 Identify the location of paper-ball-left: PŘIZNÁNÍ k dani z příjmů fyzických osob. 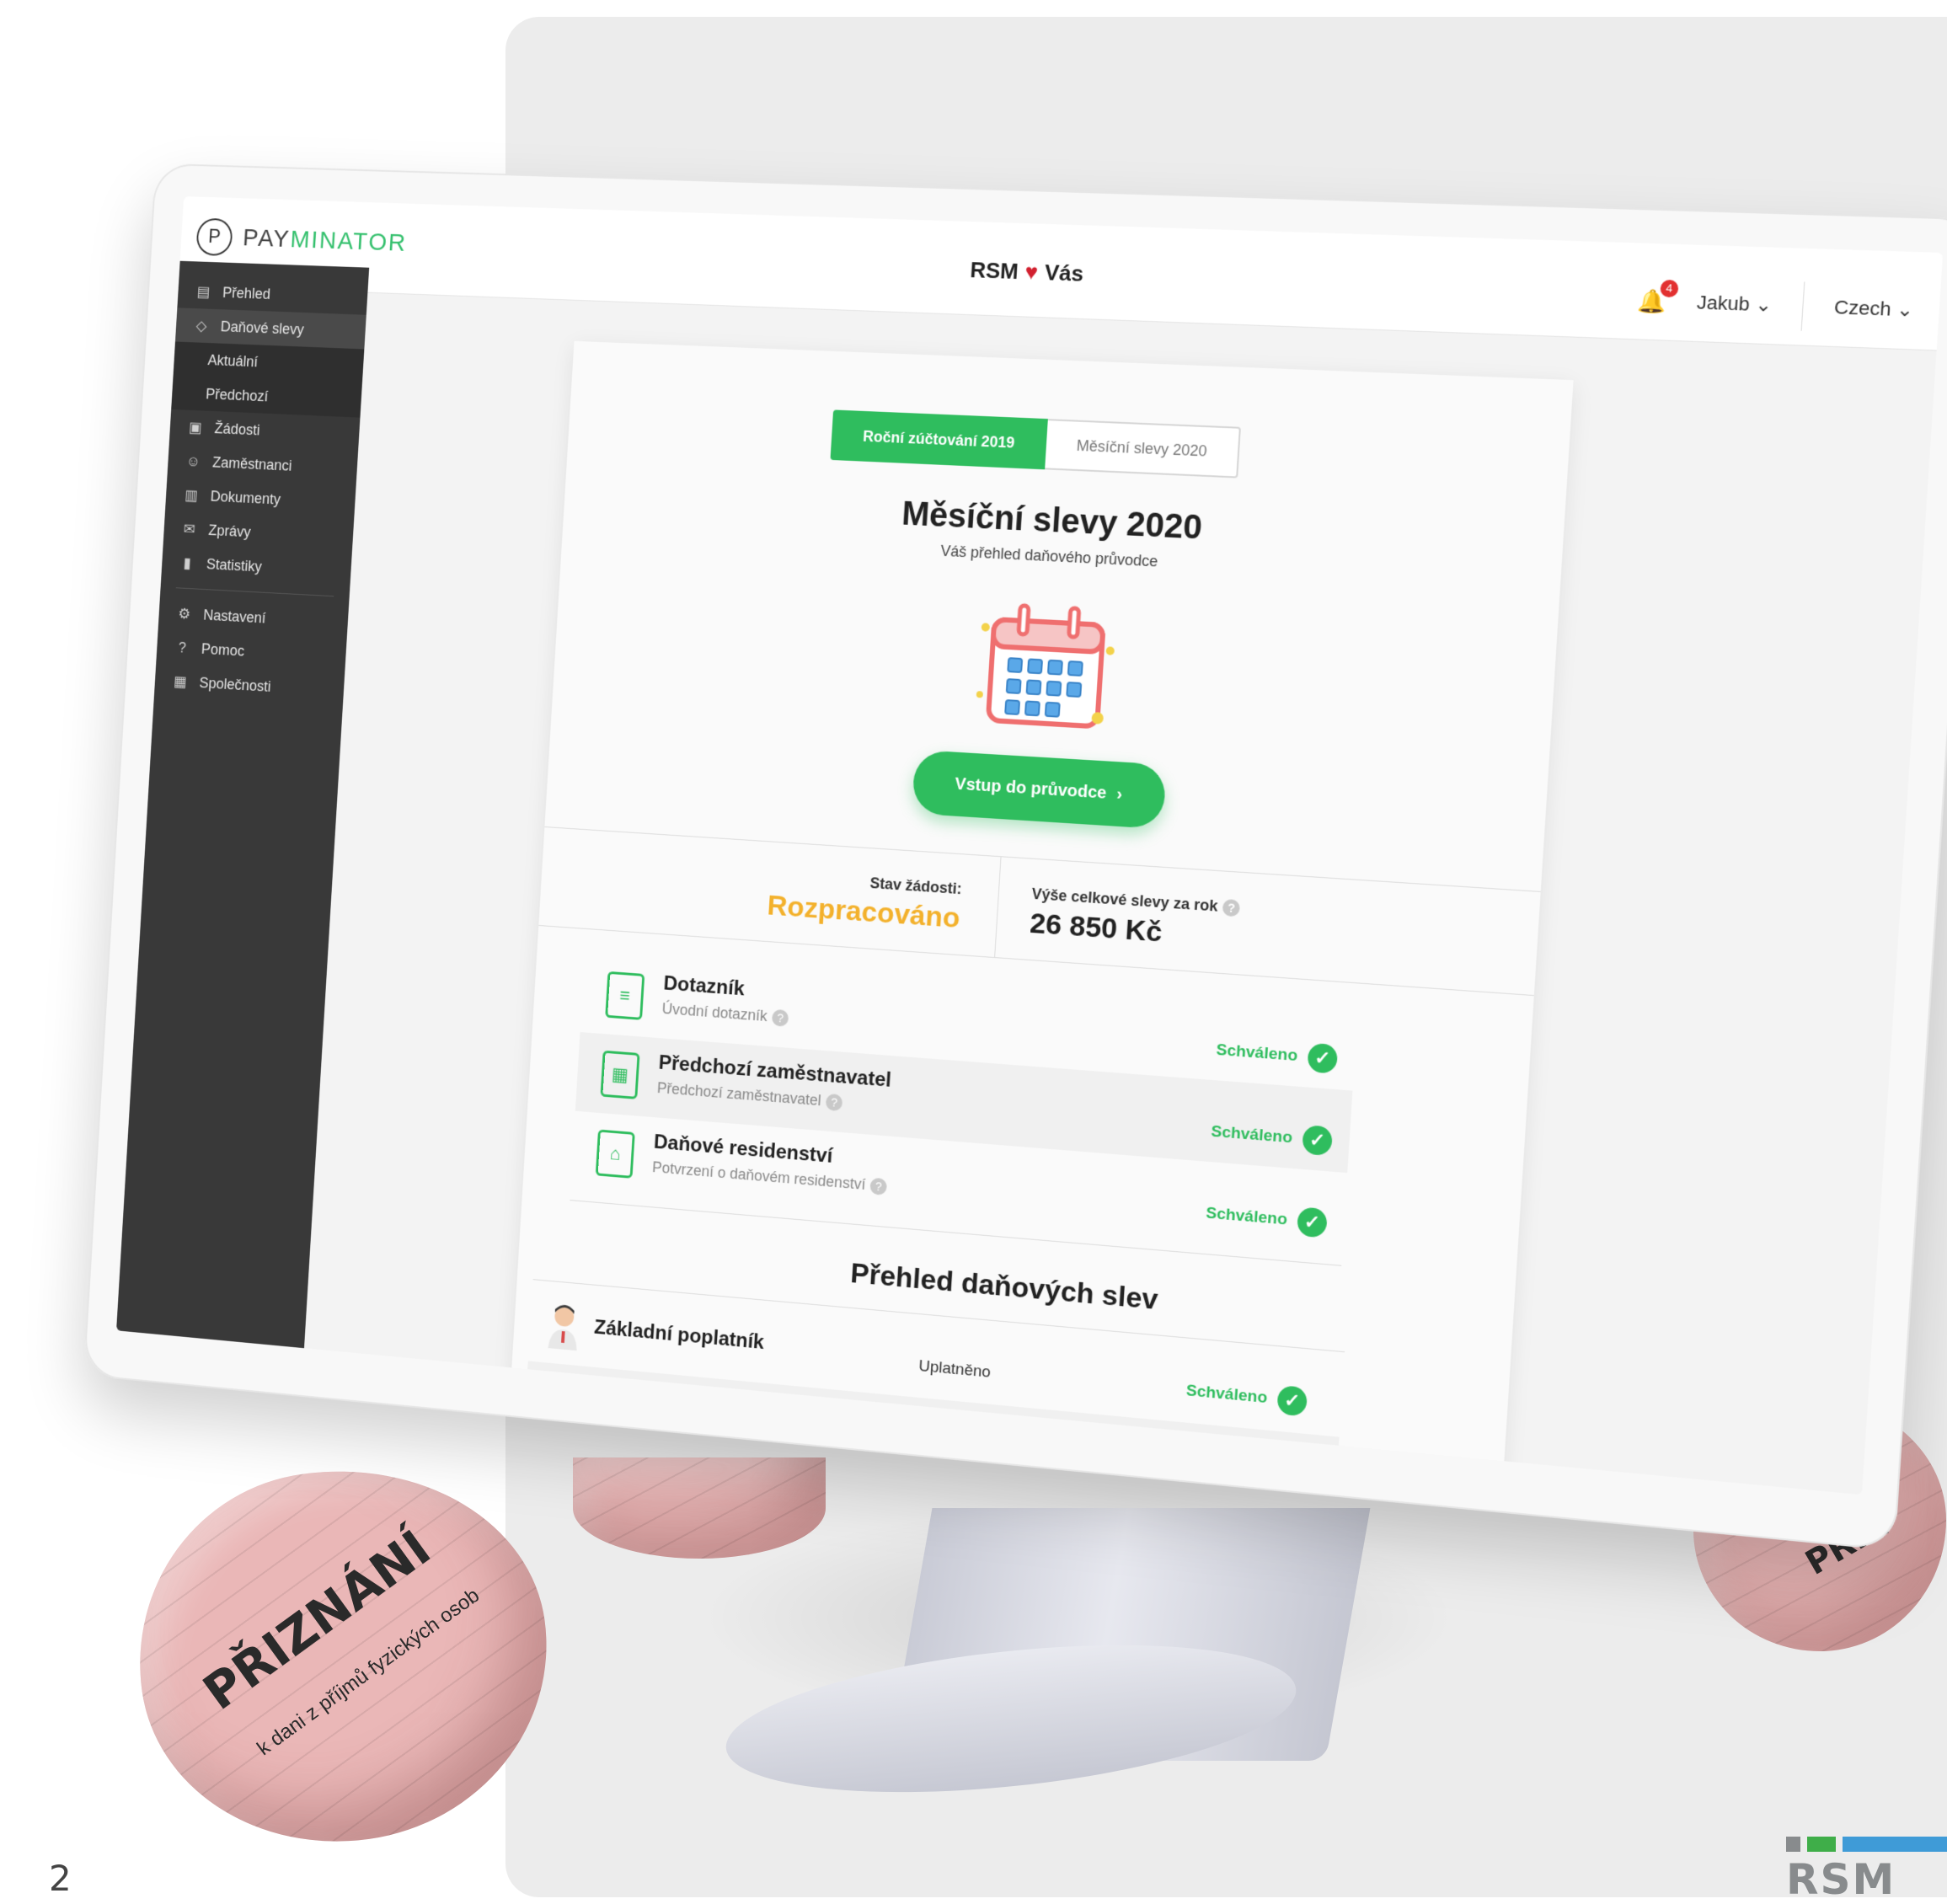
(344, 1656).